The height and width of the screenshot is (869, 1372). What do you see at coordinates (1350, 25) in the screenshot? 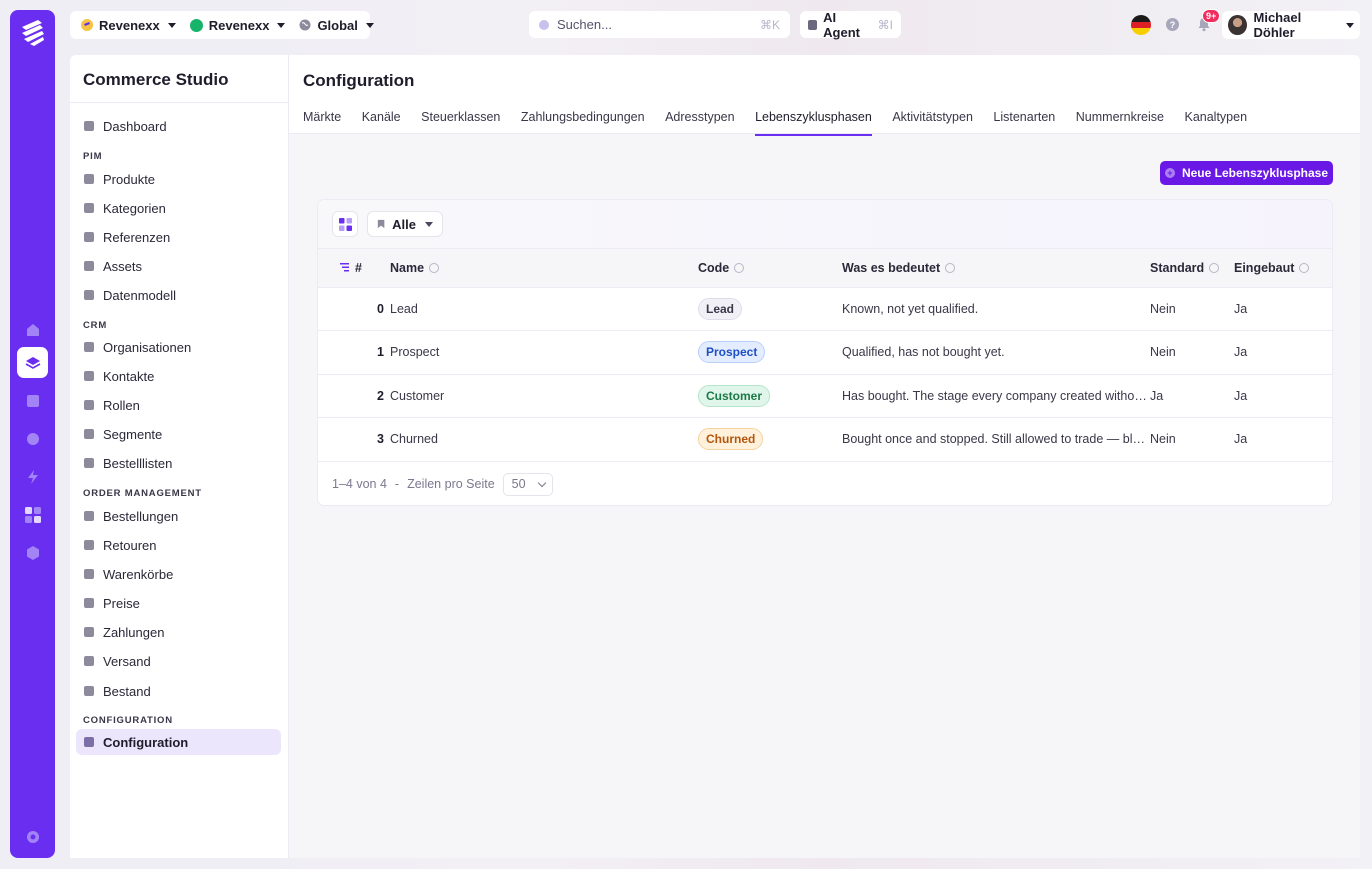
I see `chevron-down-icon` at bounding box center [1350, 25].